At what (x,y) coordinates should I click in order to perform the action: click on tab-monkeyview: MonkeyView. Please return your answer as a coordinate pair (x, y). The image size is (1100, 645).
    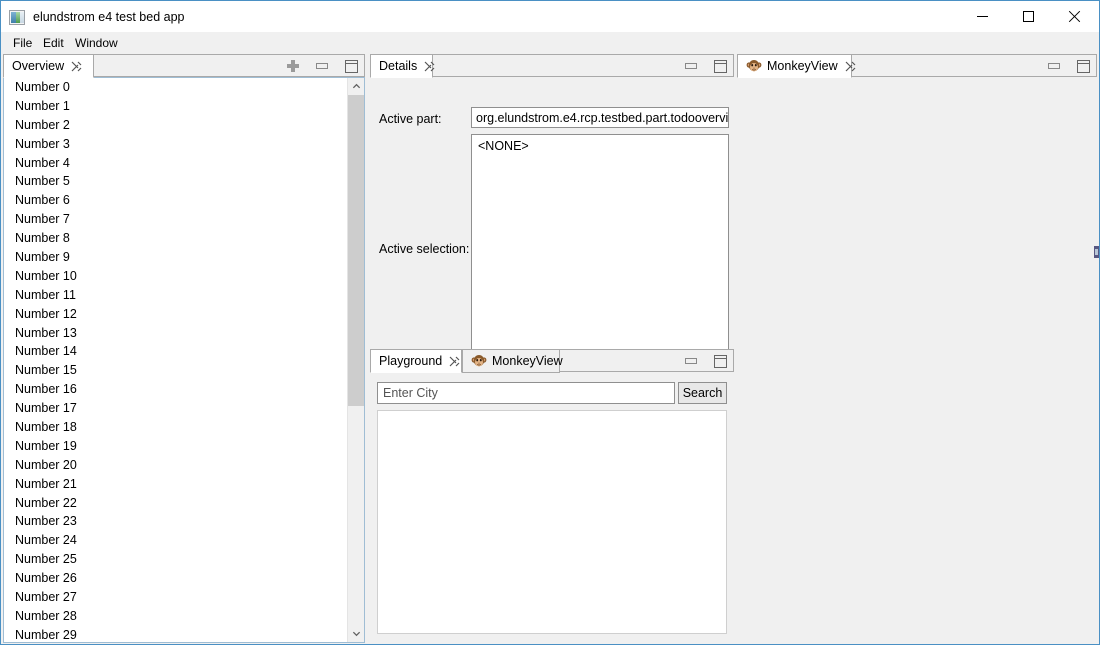
    Looking at the image, I should click on (796, 66).